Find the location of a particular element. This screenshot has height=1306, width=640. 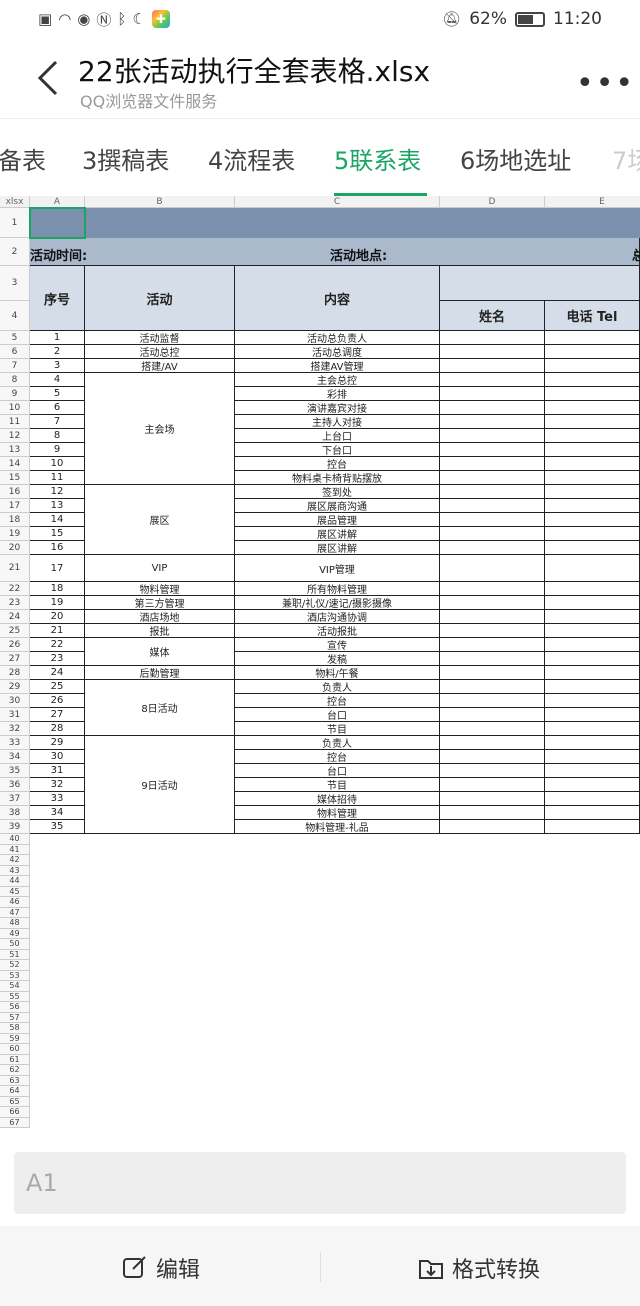

row-header: 38 is located at coordinates (15, 813).